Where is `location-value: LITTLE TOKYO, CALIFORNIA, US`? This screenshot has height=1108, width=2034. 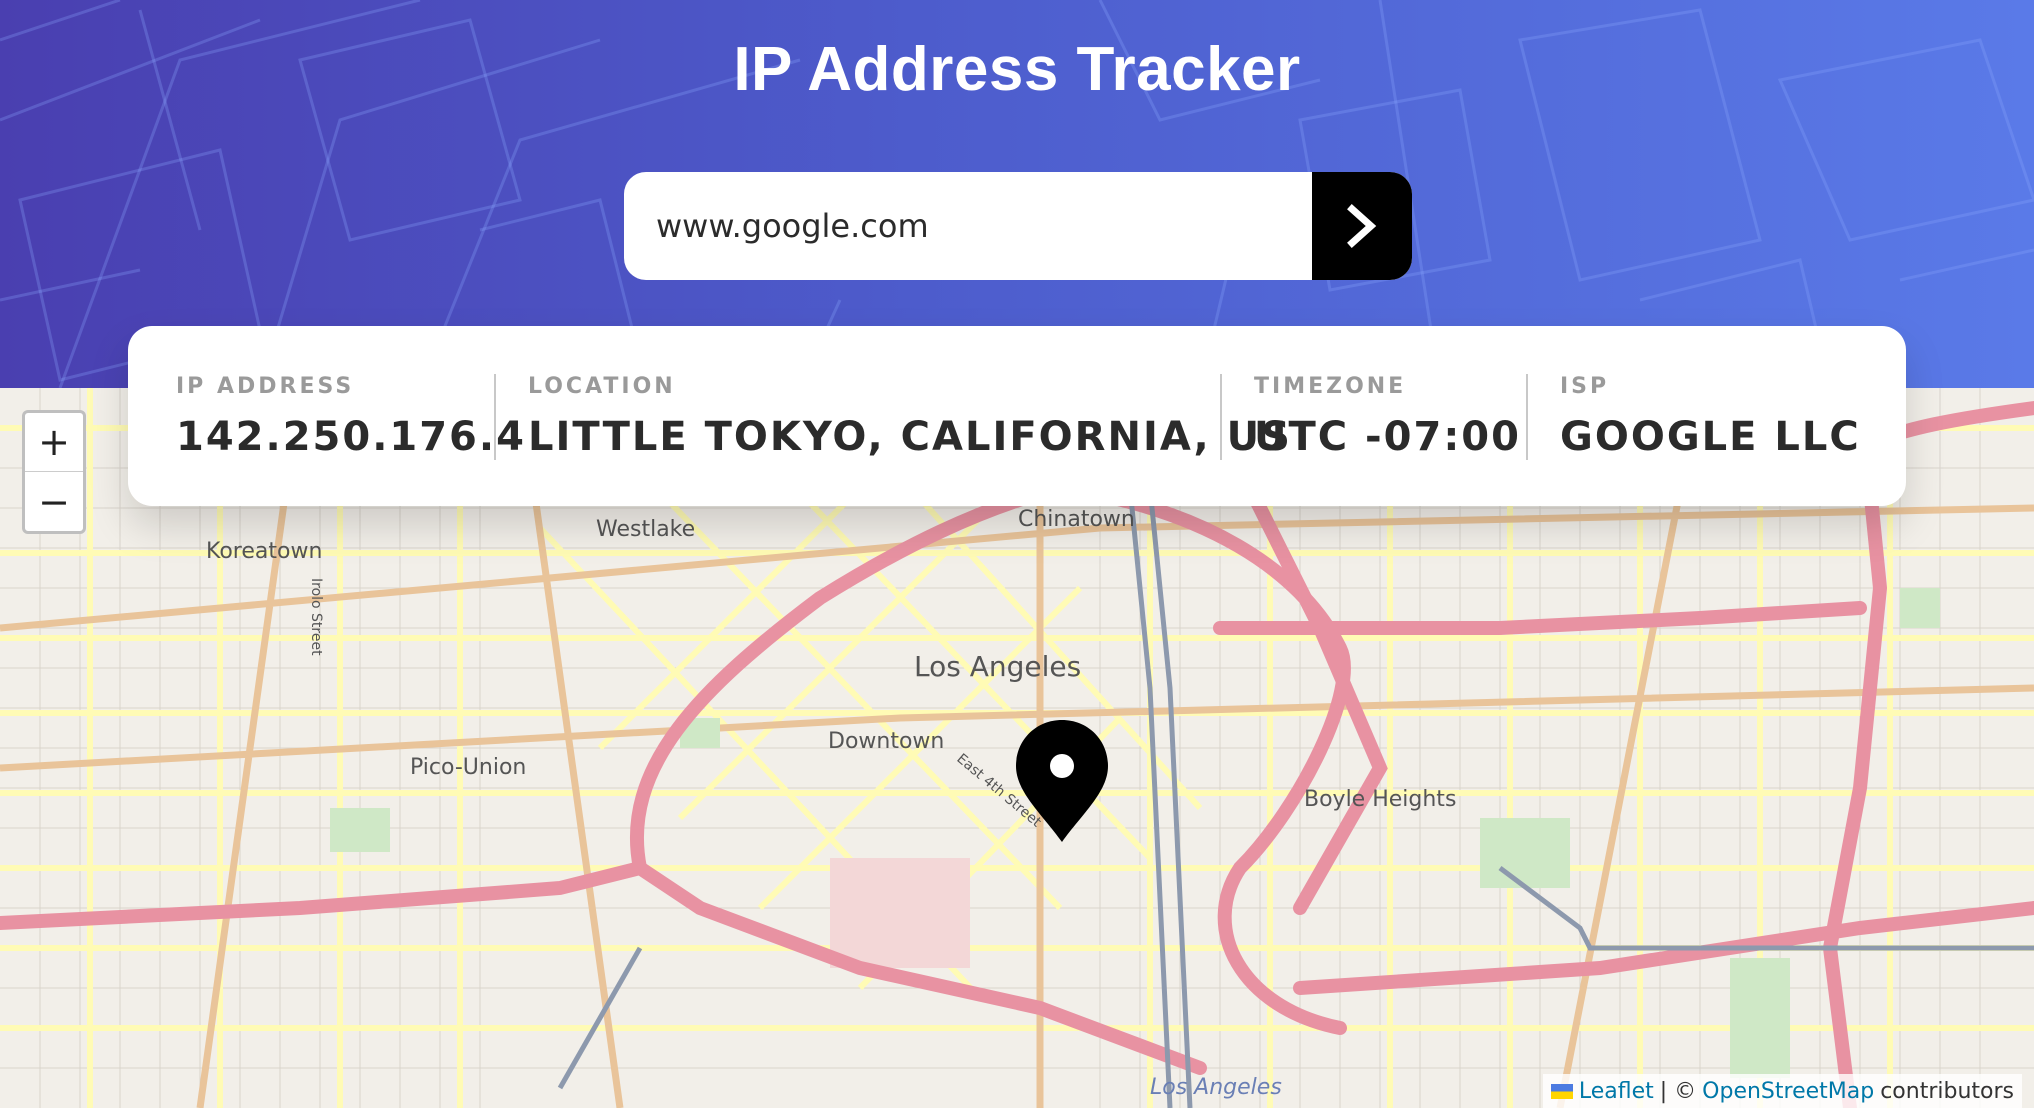
location-value: LITTLE TOKYO, CALIFORNIA, US is located at coordinates (910, 437).